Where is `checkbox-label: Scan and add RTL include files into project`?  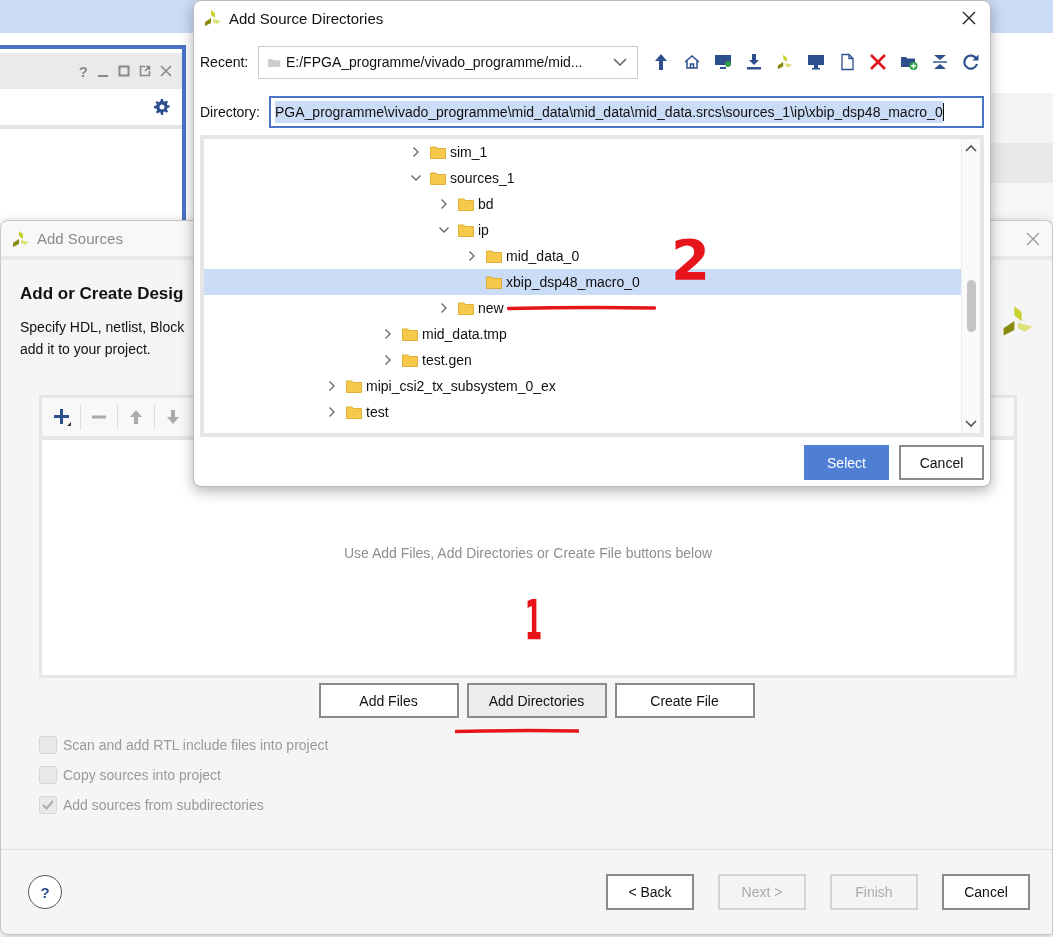 checkbox-label: Scan and add RTL include files into project is located at coordinates (196, 745).